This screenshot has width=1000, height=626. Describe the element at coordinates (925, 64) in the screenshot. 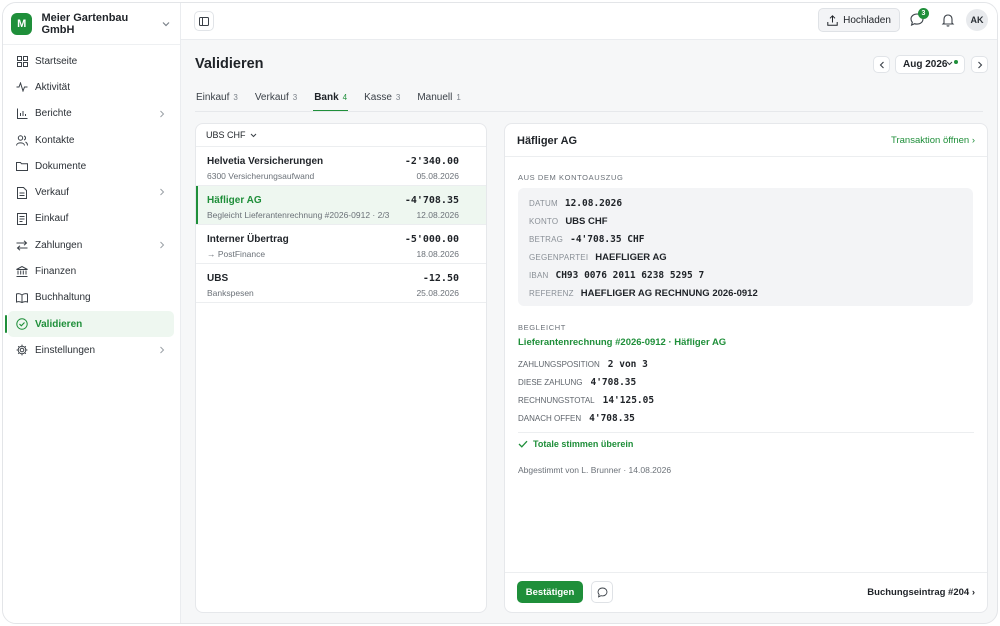

I see `period-label: Aug 2026` at that location.